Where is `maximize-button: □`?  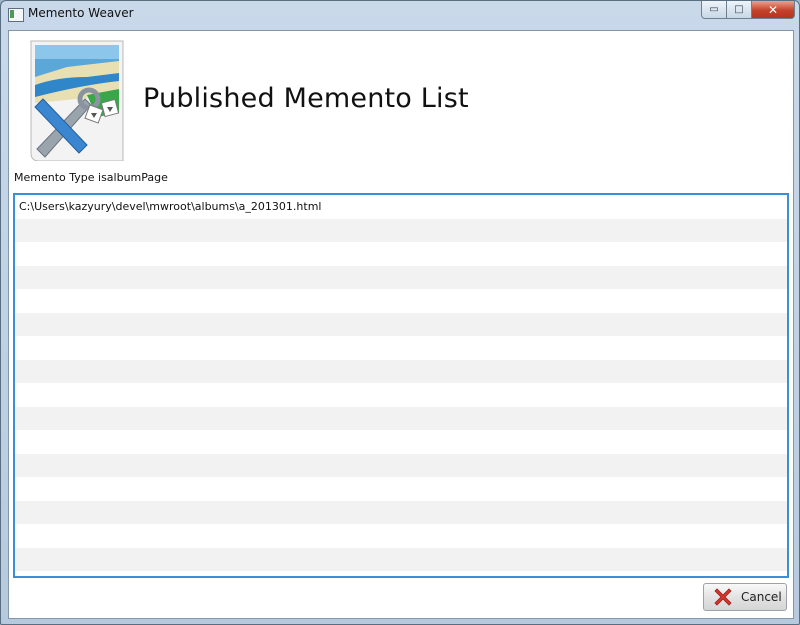 maximize-button: □ is located at coordinates (739, 10).